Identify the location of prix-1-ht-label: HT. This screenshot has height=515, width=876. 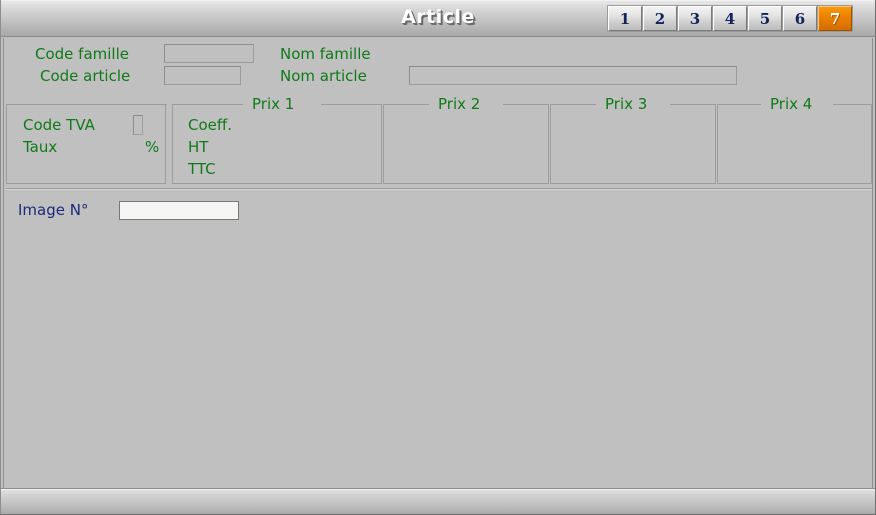
(198, 147).